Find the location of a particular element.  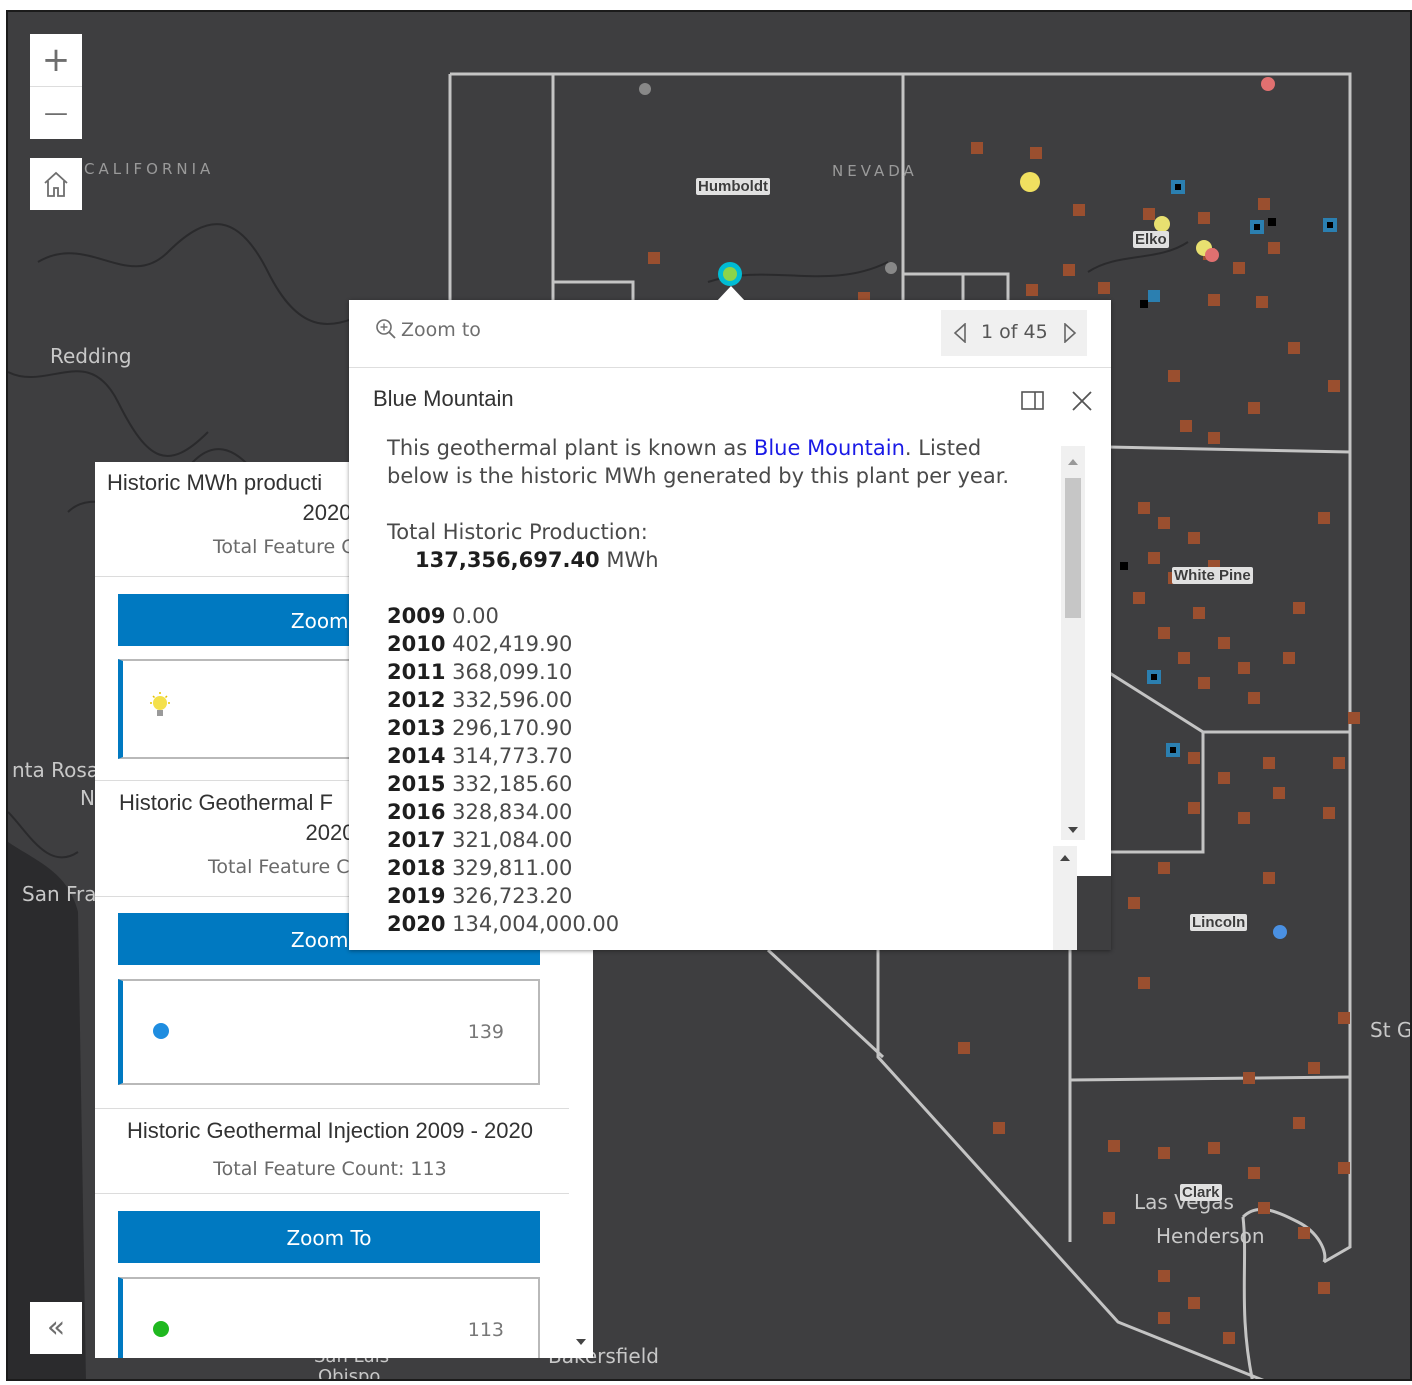

region-label-nevada: NEVADA is located at coordinates (875, 171).